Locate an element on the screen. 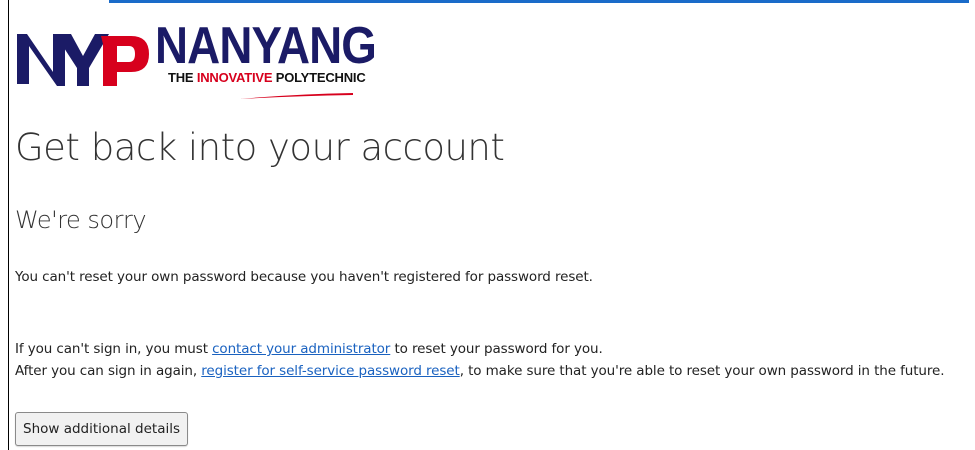 Image resolution: width=975 pixels, height=450 pixels. register-message-pre: After you can sign in again, is located at coordinates (108, 371).